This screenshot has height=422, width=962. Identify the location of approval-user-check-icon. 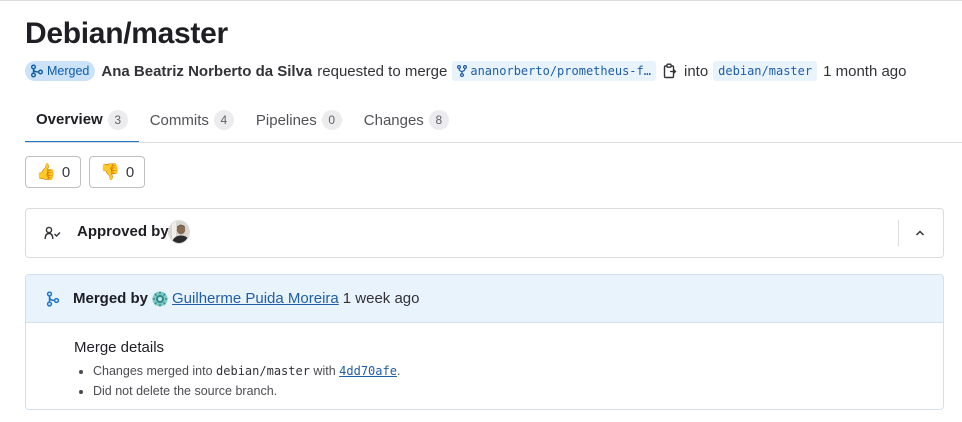
(53, 235).